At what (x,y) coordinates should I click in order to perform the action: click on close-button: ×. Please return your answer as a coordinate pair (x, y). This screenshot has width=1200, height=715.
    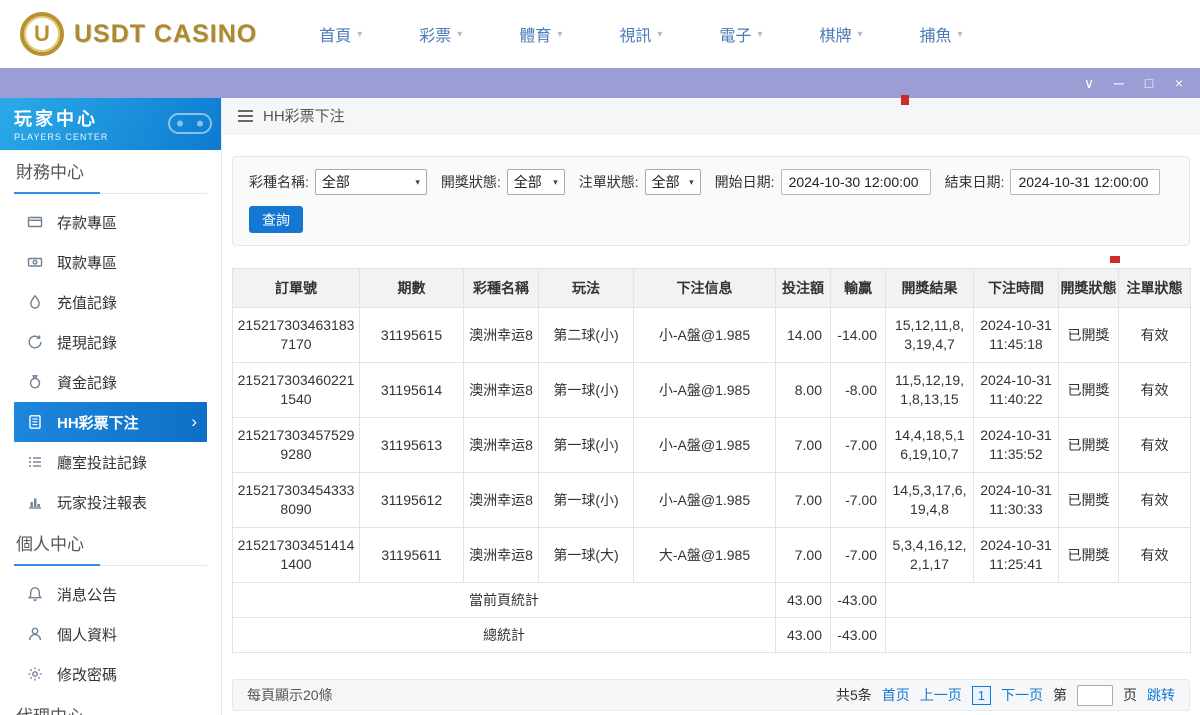
    Looking at the image, I should click on (1179, 83).